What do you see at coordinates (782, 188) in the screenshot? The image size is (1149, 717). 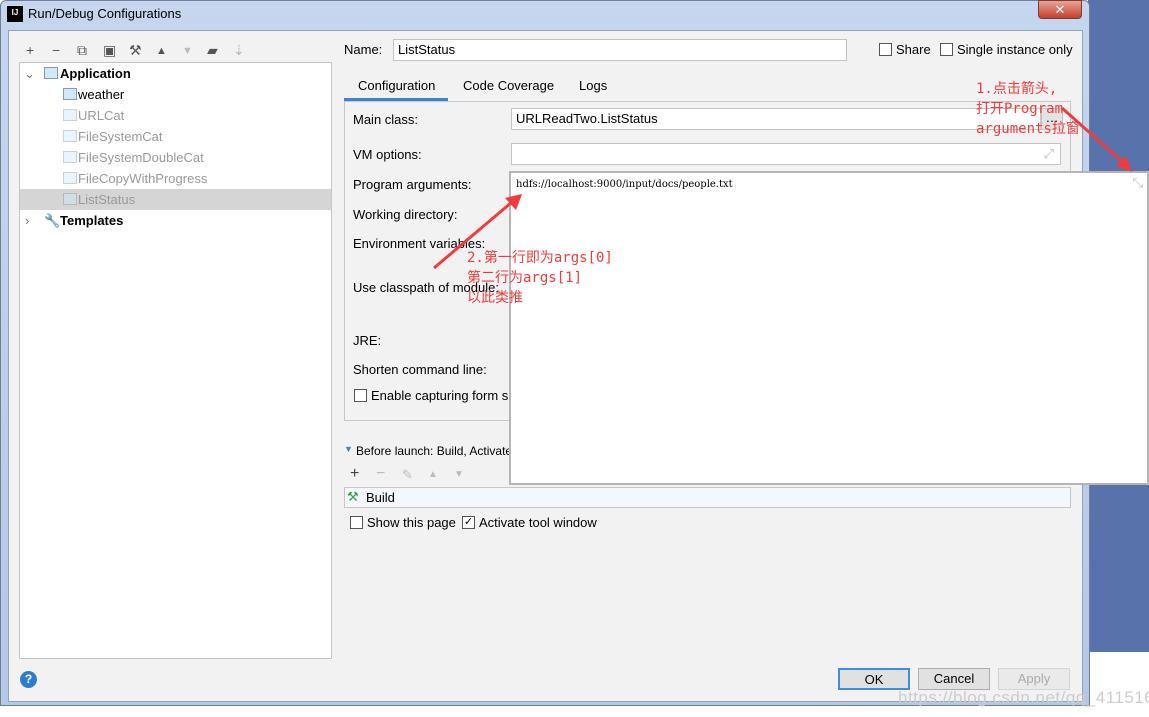 I see `annotation-arrows` at bounding box center [782, 188].